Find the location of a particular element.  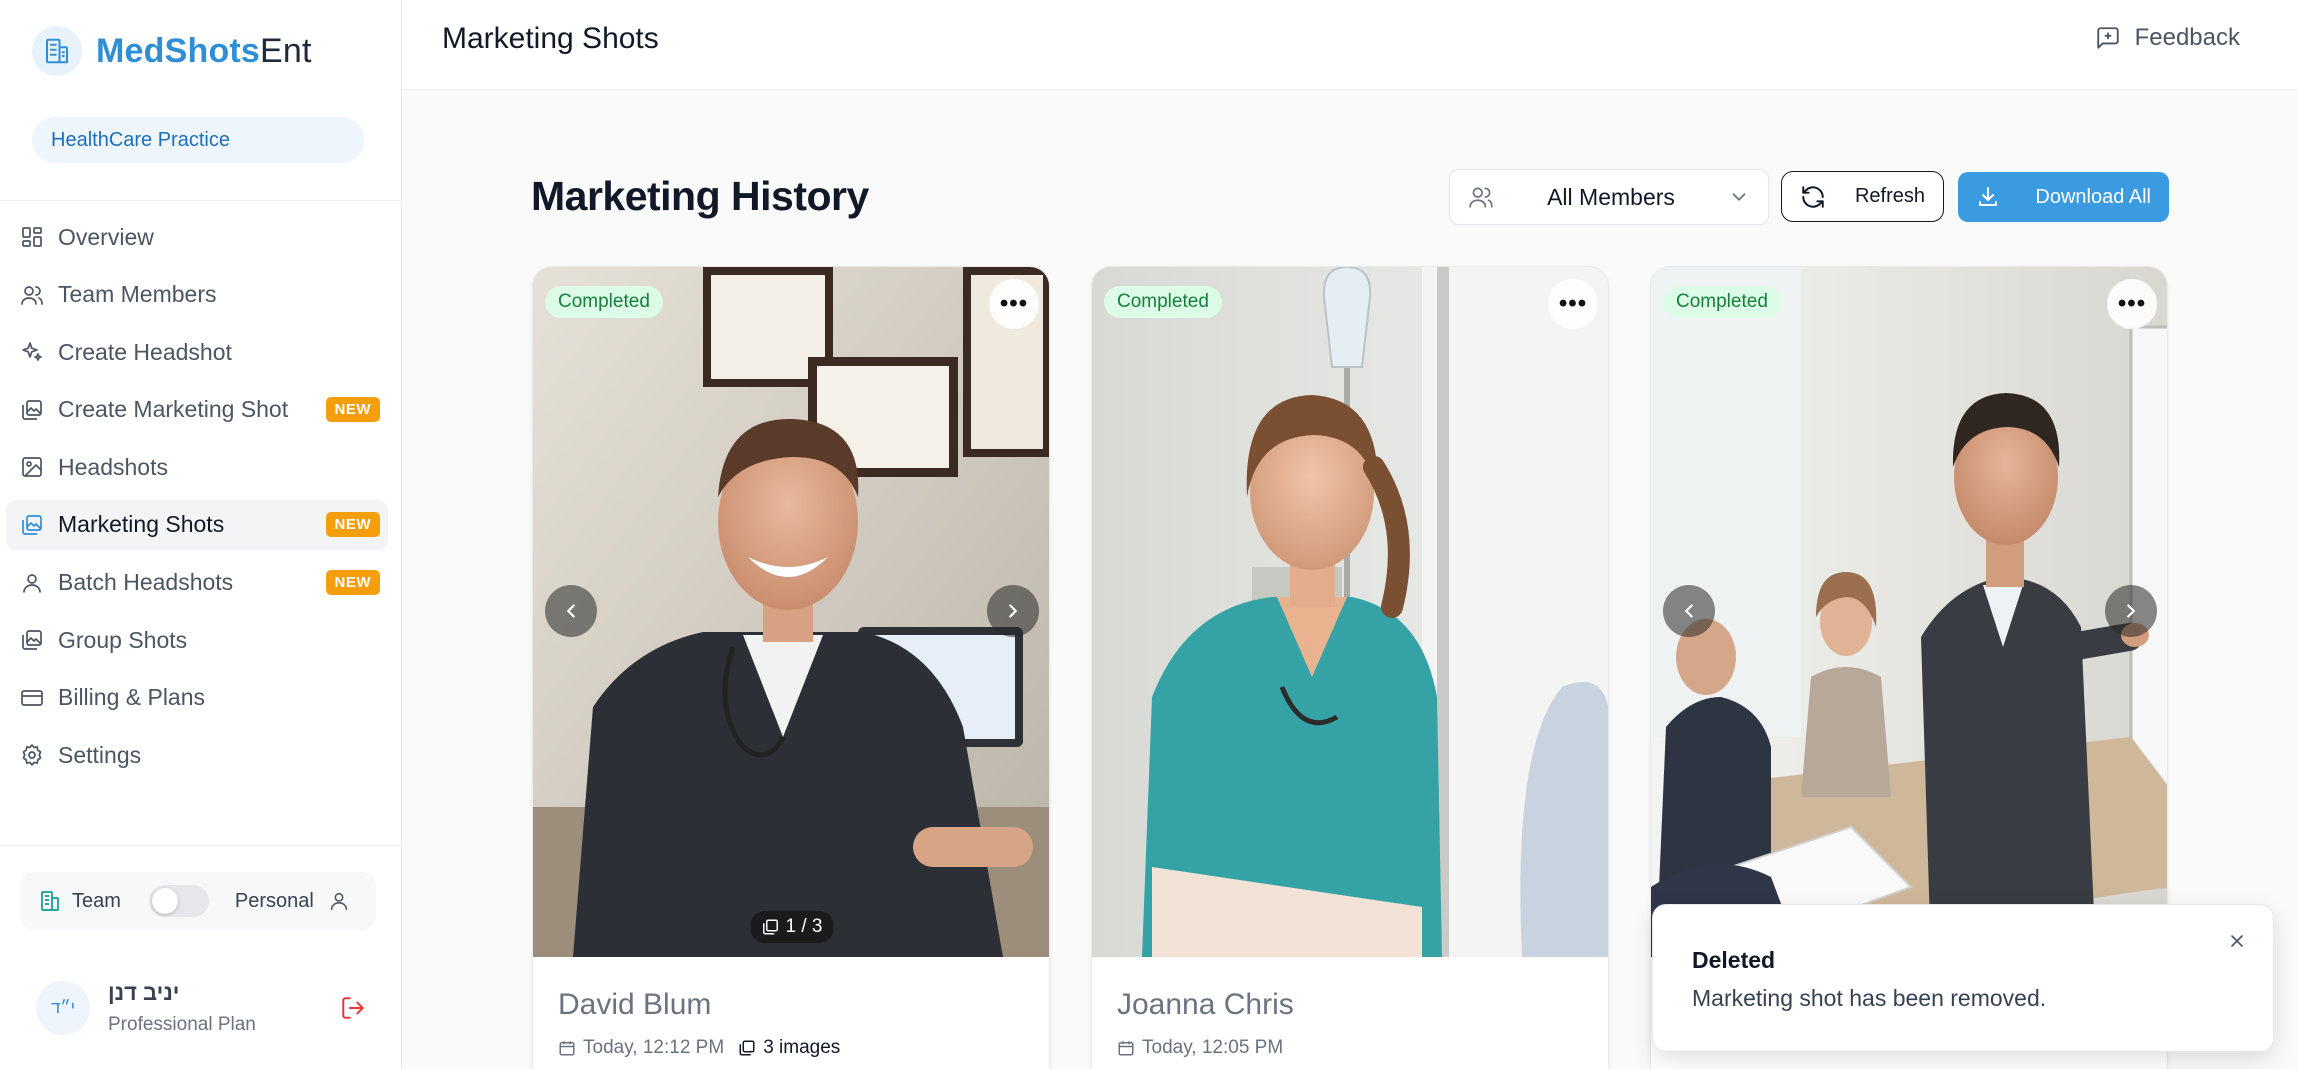

team-personal-switch: Team Personal is located at coordinates (198, 901).